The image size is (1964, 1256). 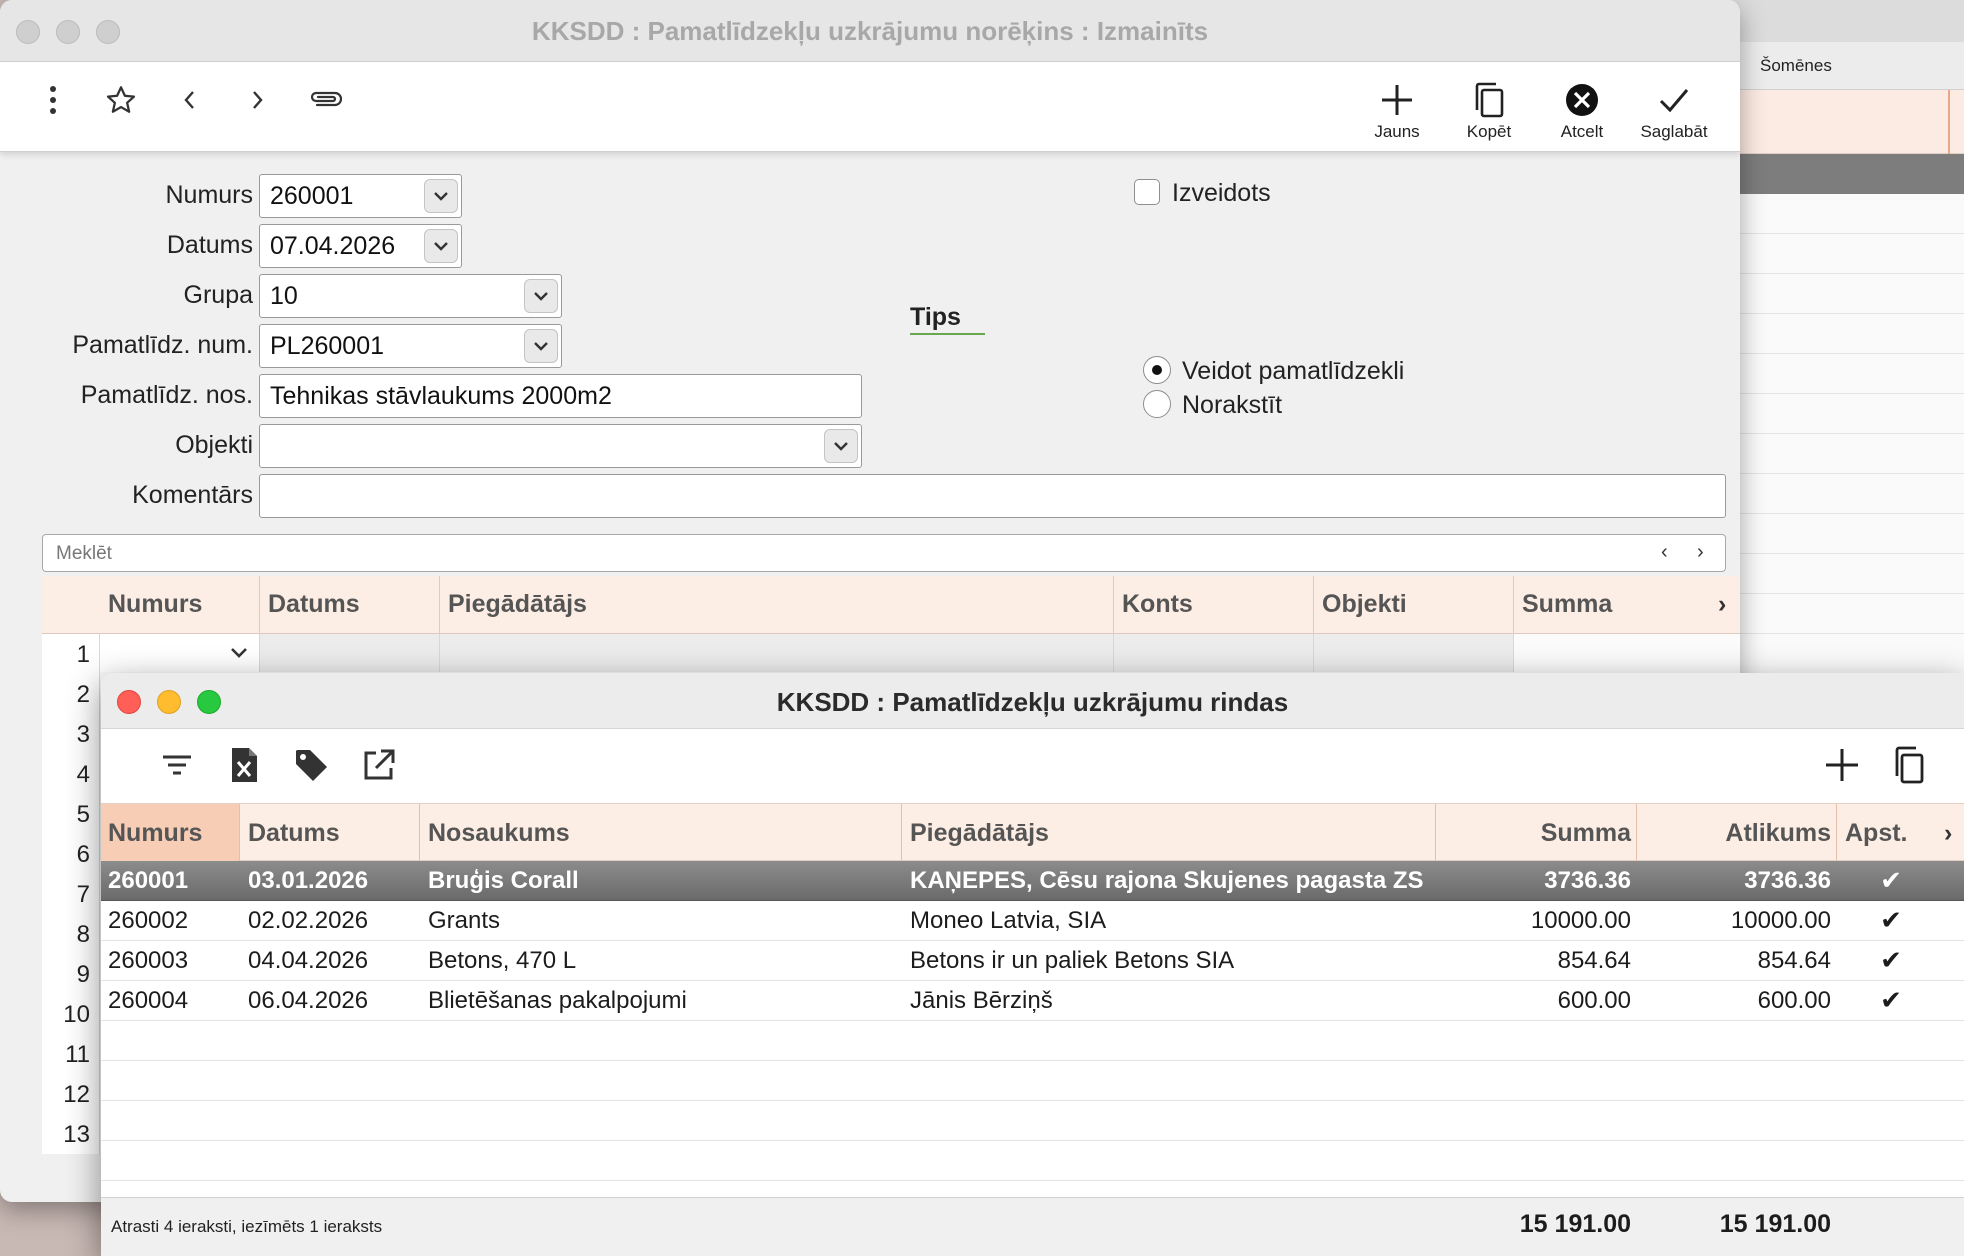 I want to click on external-link-icon, so click(x=379, y=765).